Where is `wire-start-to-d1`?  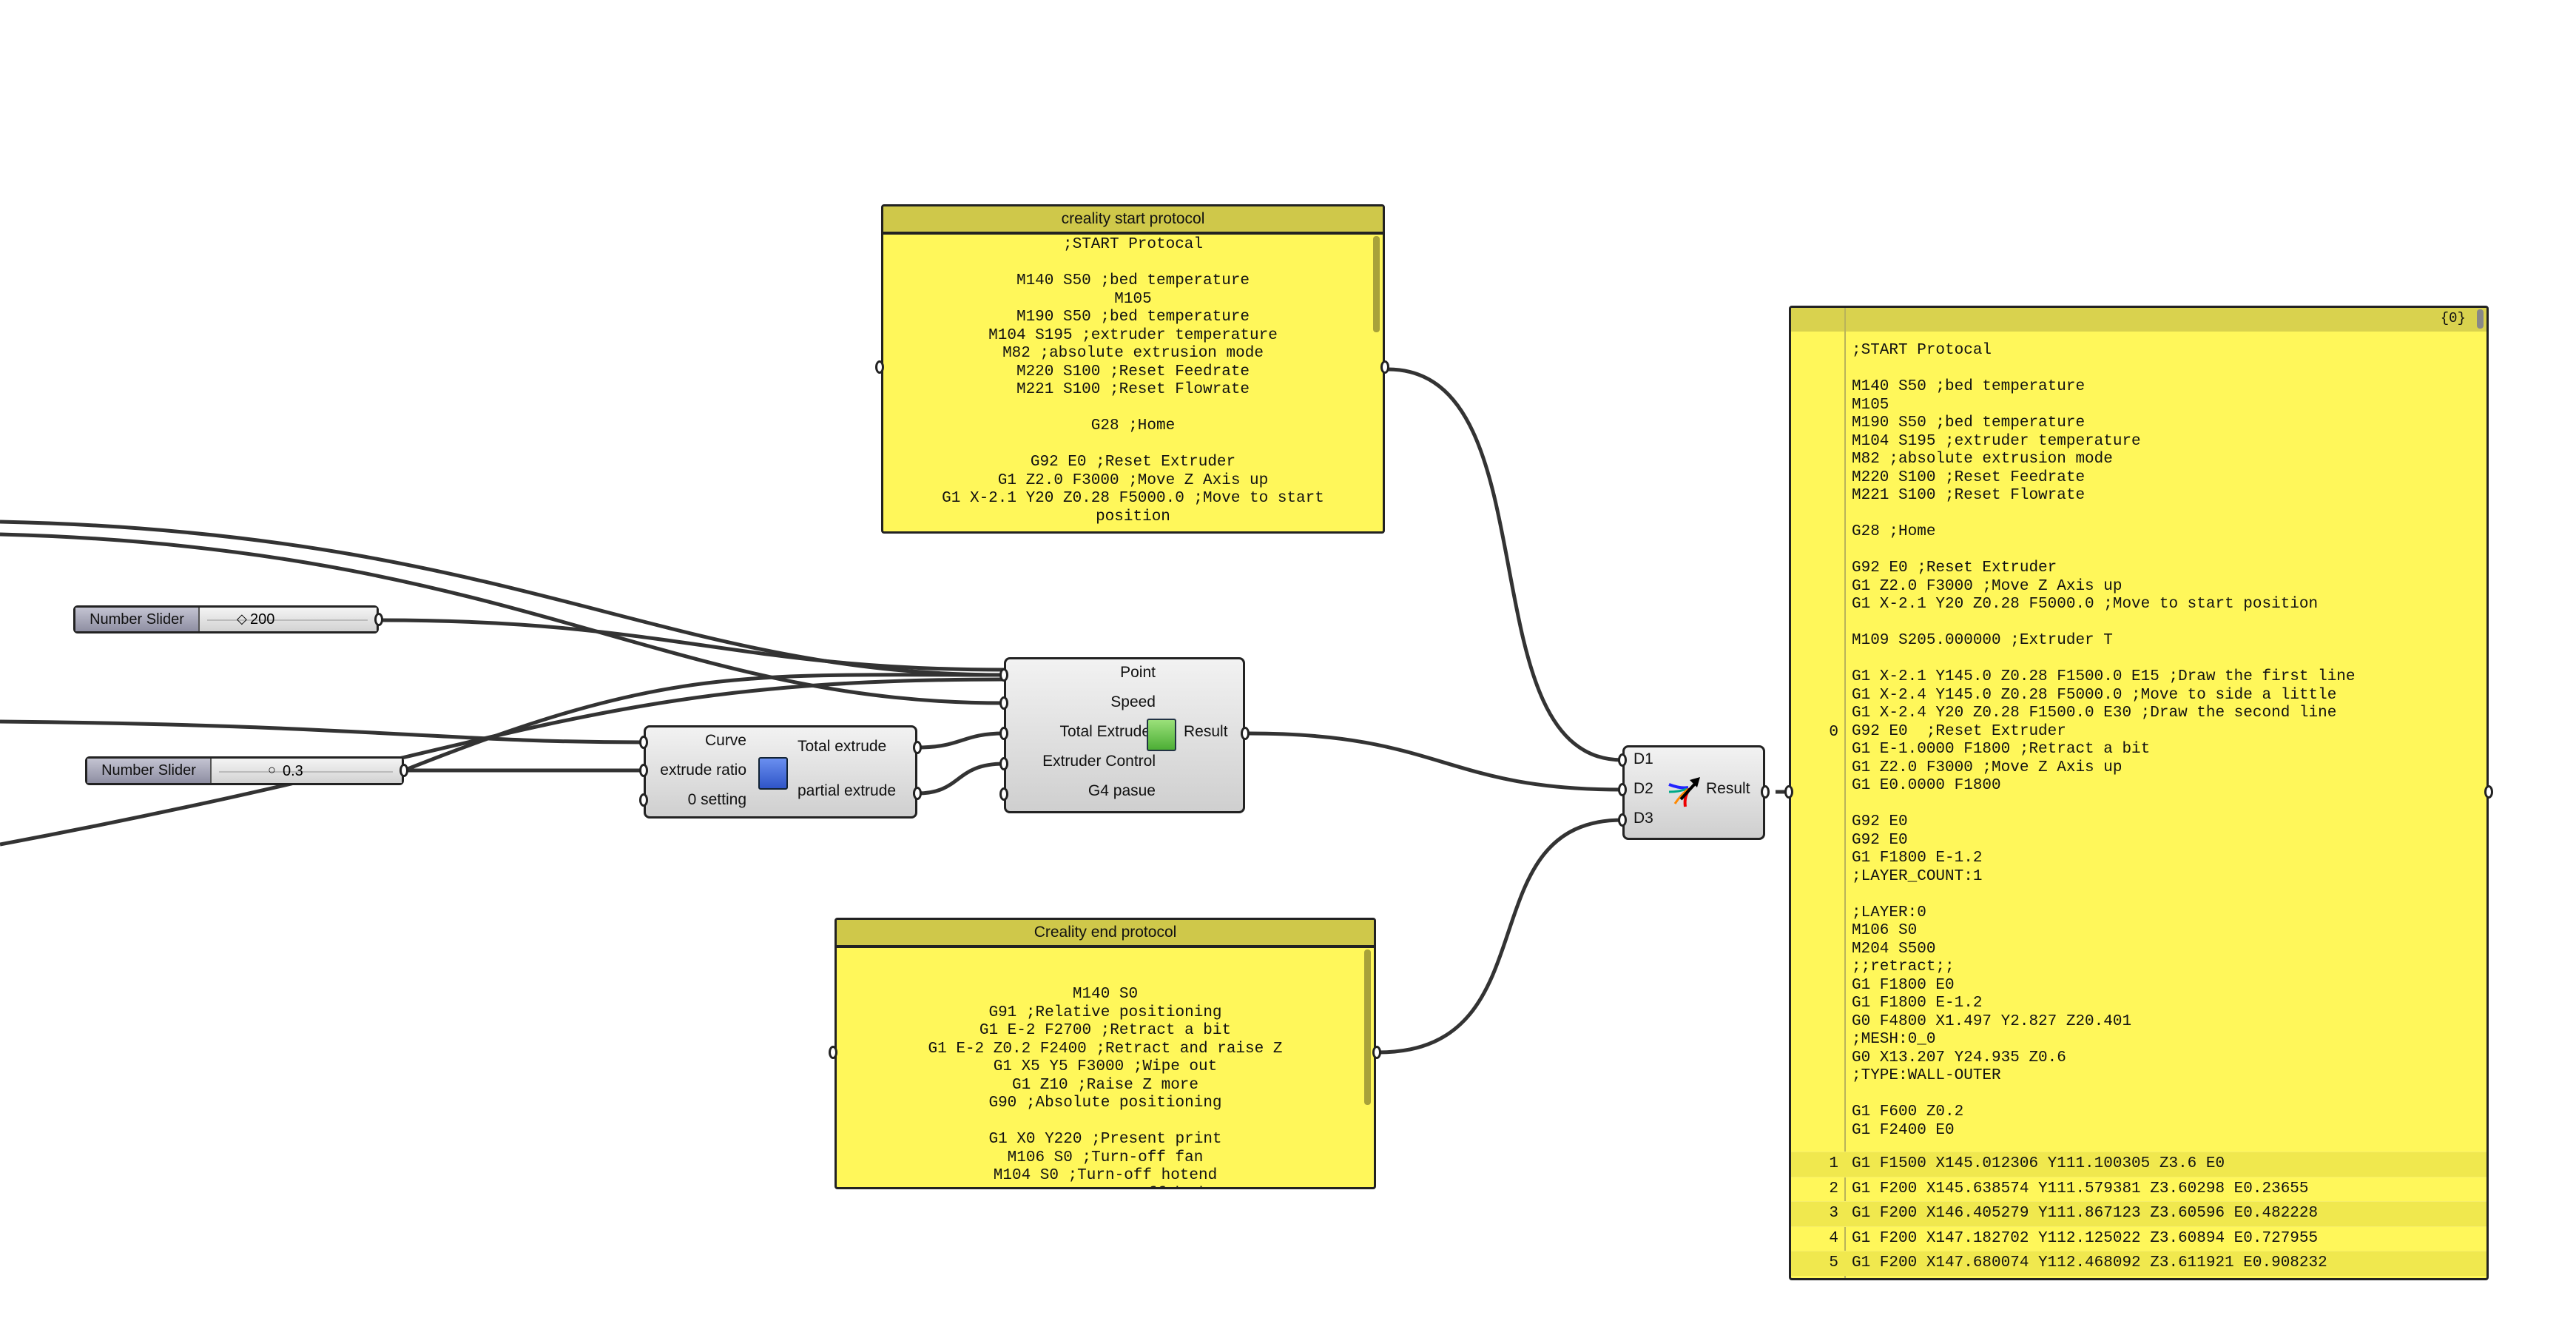 wire-start-to-d1 is located at coordinates (1505, 564).